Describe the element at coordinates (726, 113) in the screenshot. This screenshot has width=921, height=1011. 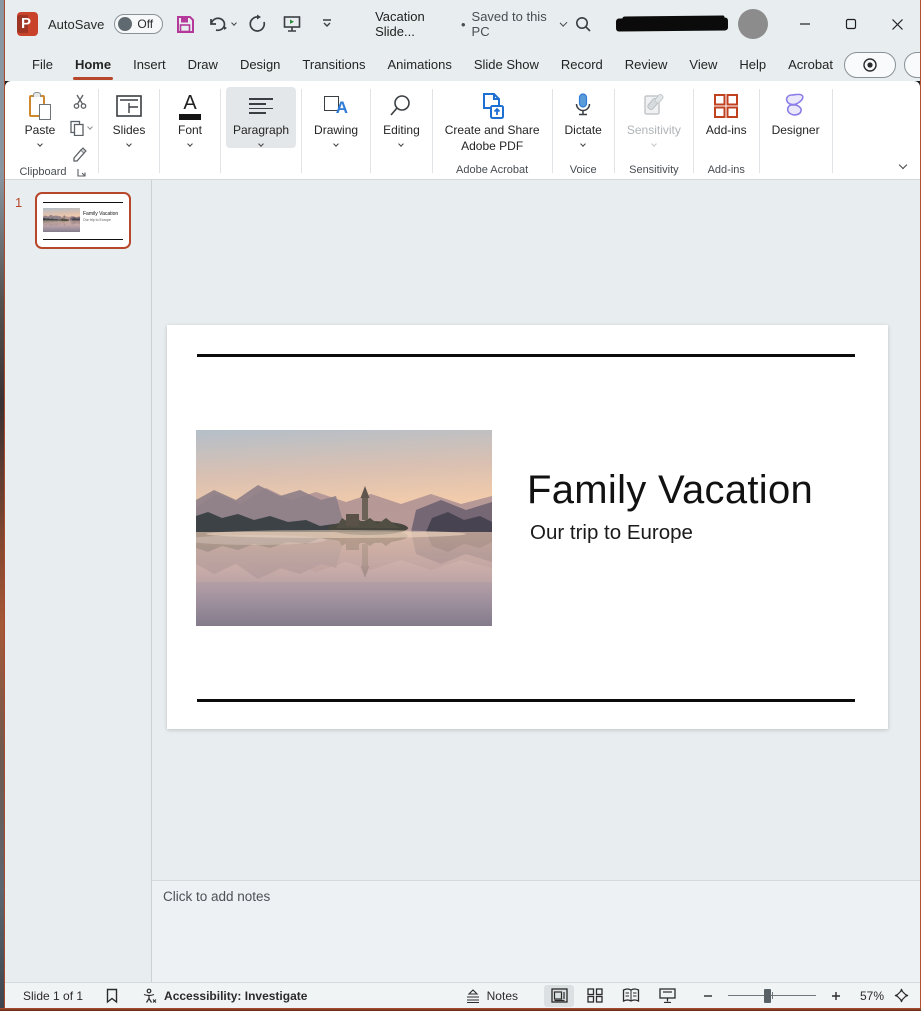
I see `addins-button: Add-ins` at that location.